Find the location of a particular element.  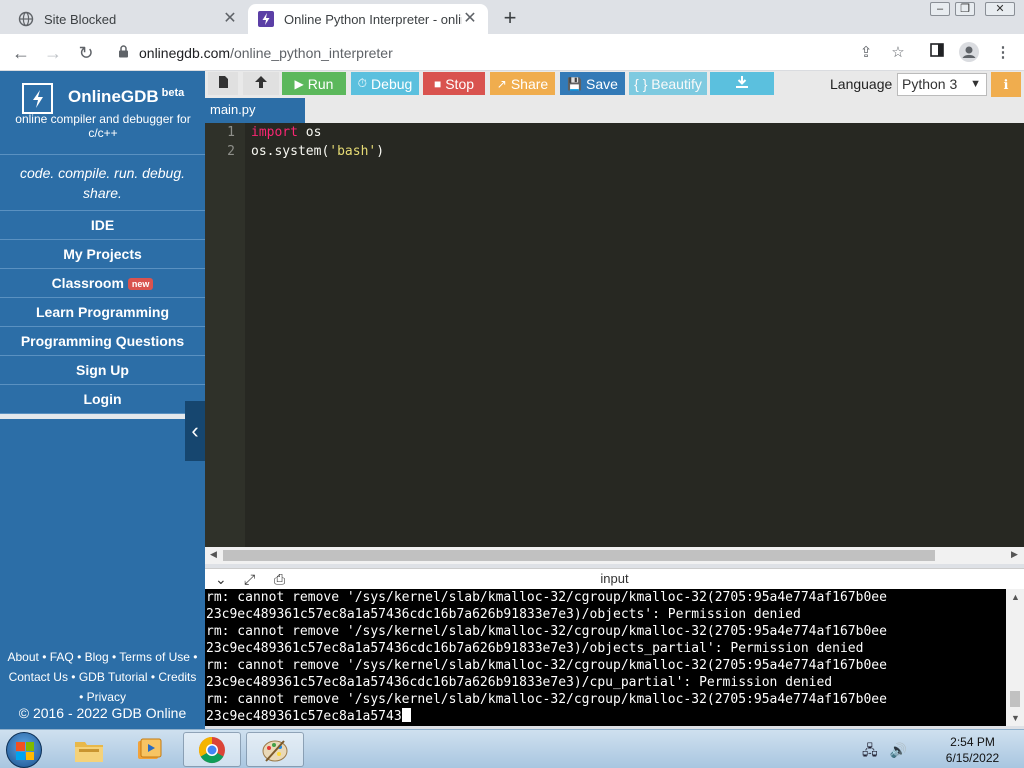

editor-horizontal-scrollbar: ◀ ▶ is located at coordinates (614, 555).